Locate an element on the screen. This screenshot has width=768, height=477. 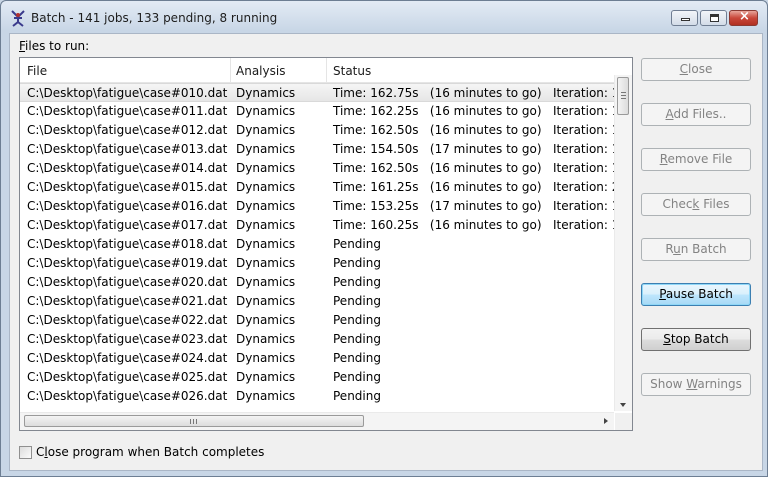
close-on-complete-checkbox is located at coordinates (25, 452).